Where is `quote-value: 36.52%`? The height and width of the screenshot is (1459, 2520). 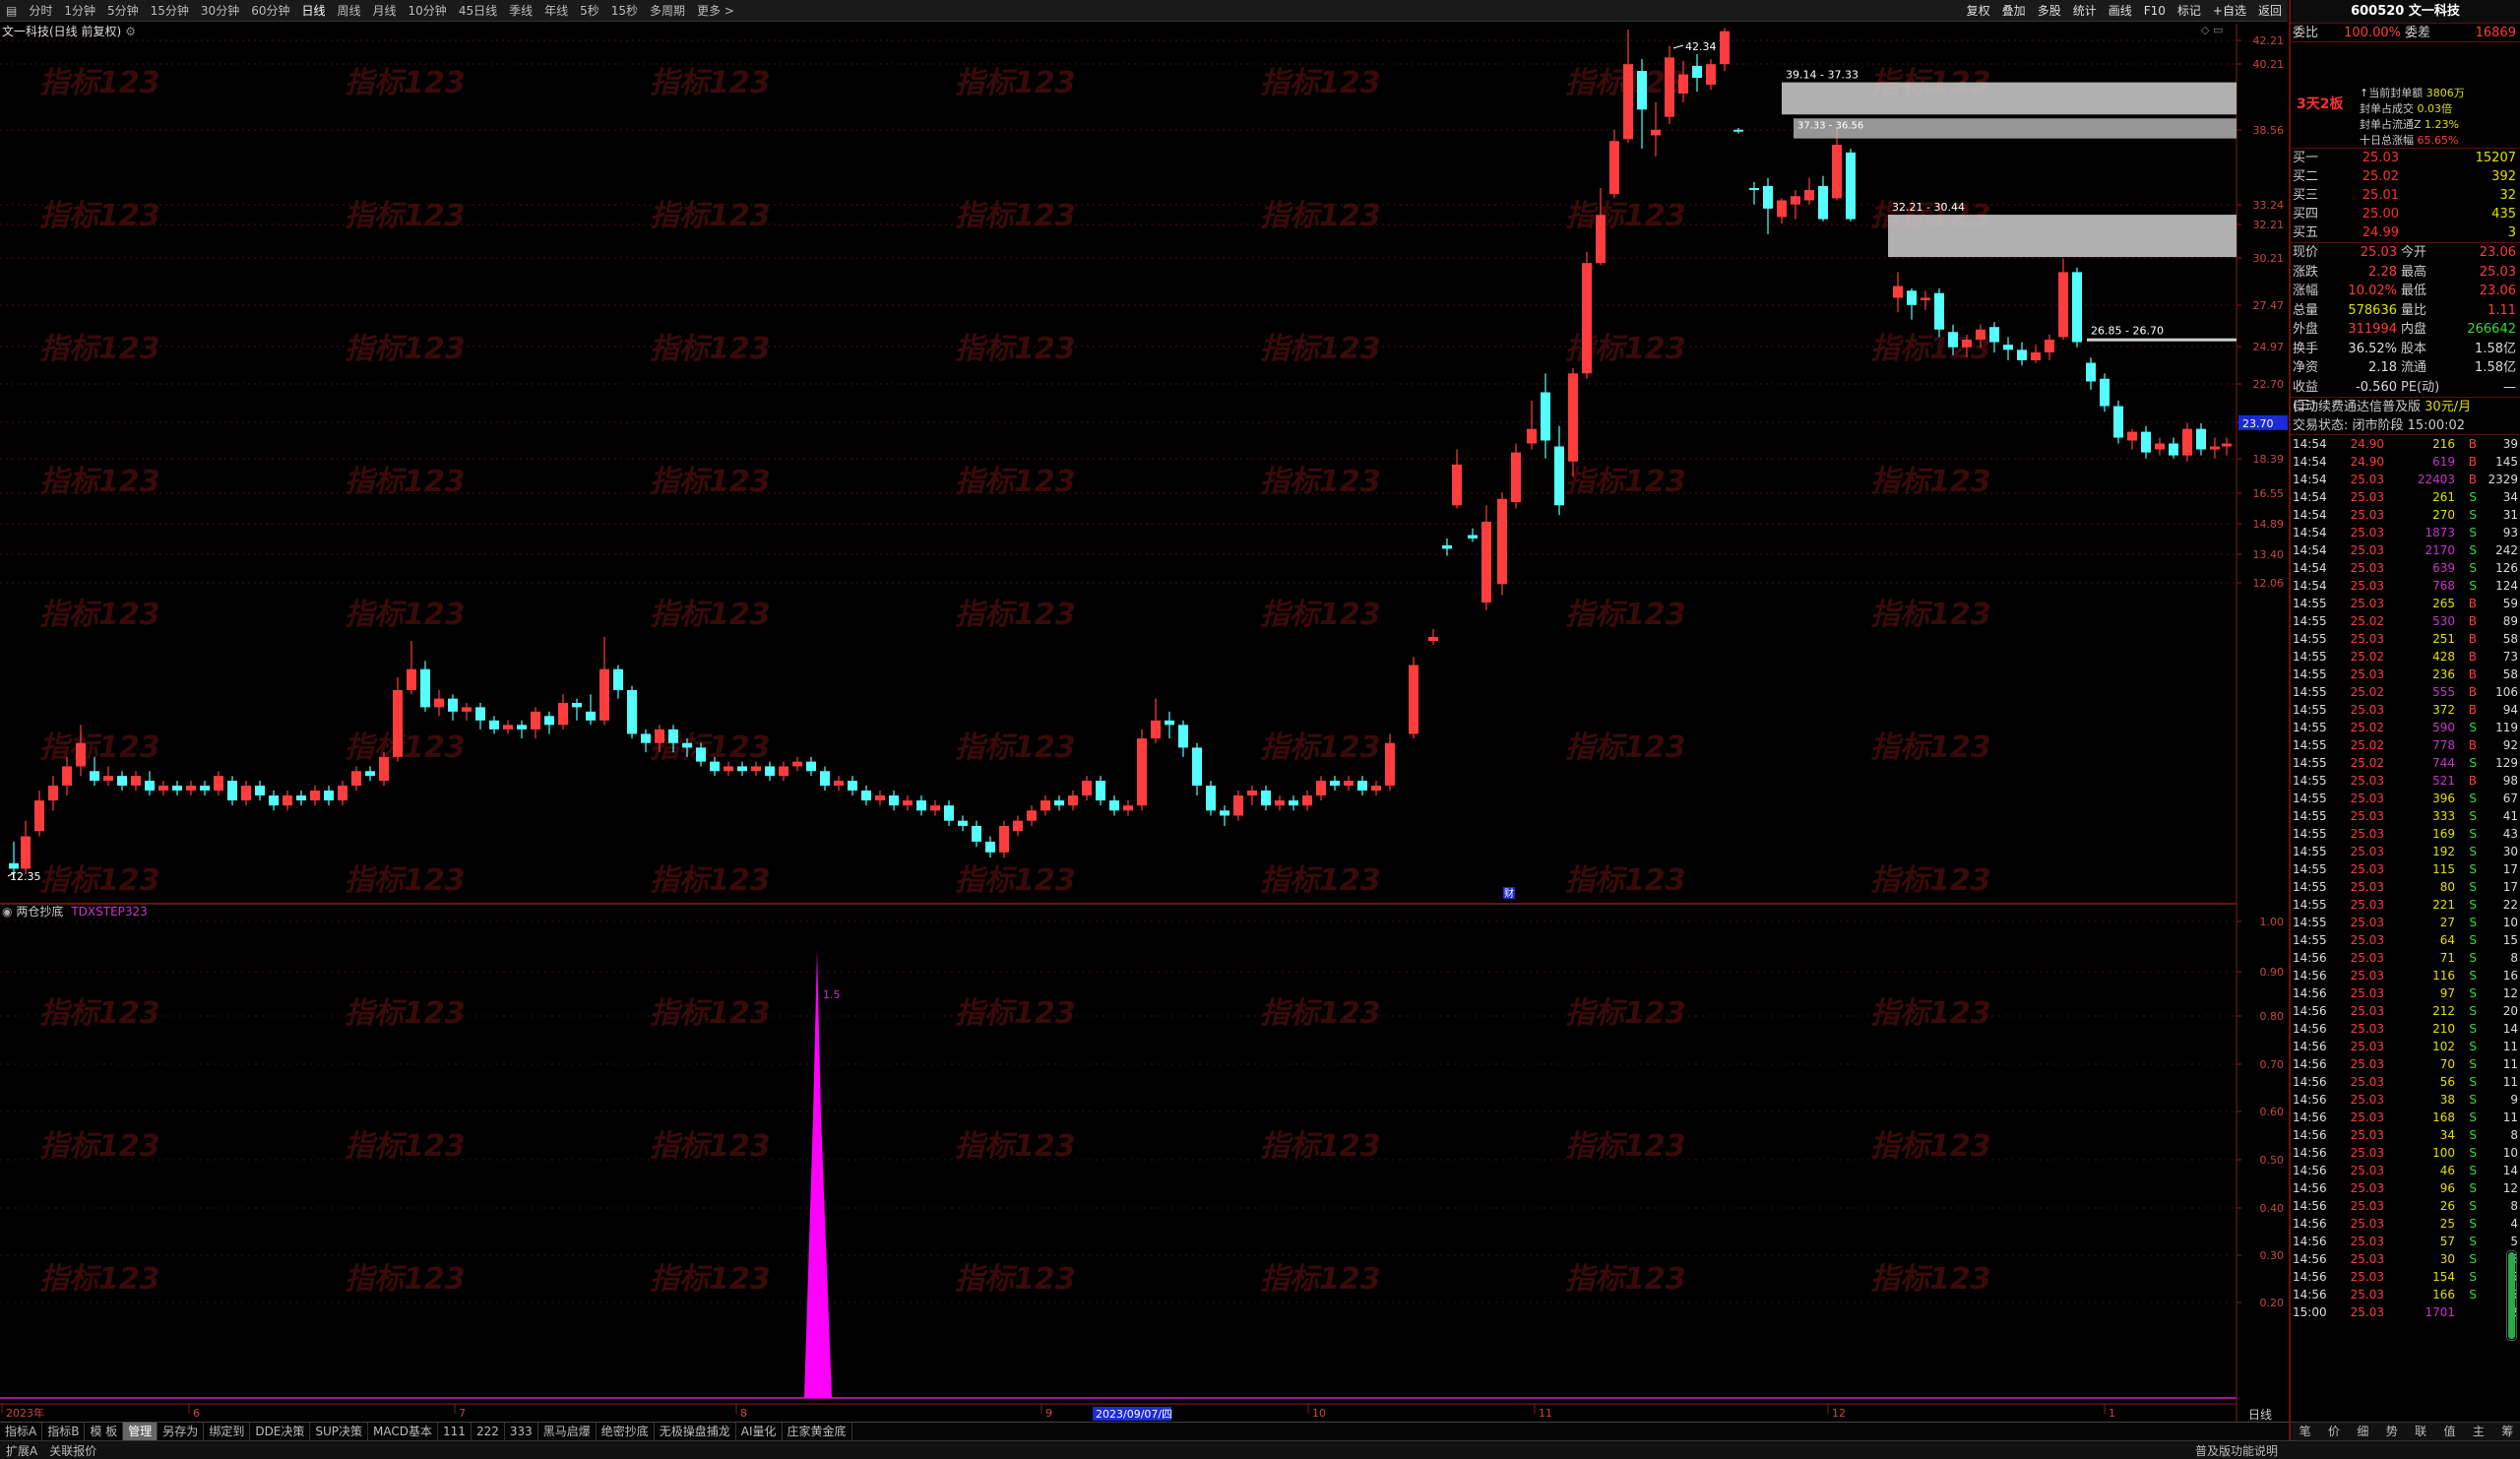
quote-value: 36.52% is located at coordinates (2372, 348).